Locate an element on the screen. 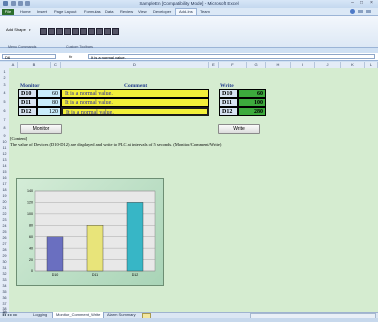  bar-d10 is located at coordinates (55, 254).